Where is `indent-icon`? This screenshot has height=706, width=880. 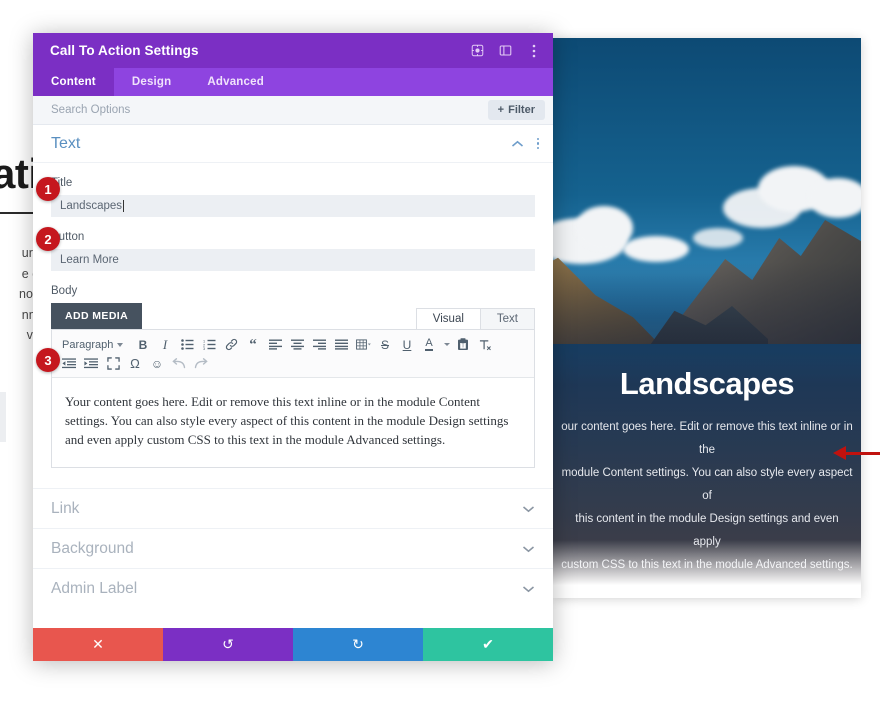
indent-icon is located at coordinates (91, 363).